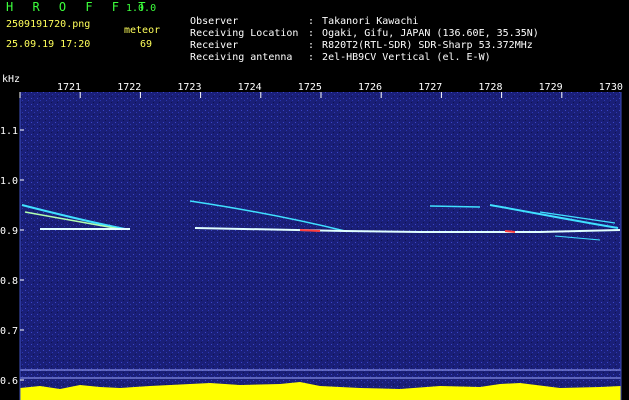 The image size is (629, 400). What do you see at coordinates (11, 79) in the screenshot?
I see `unit-label: kHz` at bounding box center [11, 79].